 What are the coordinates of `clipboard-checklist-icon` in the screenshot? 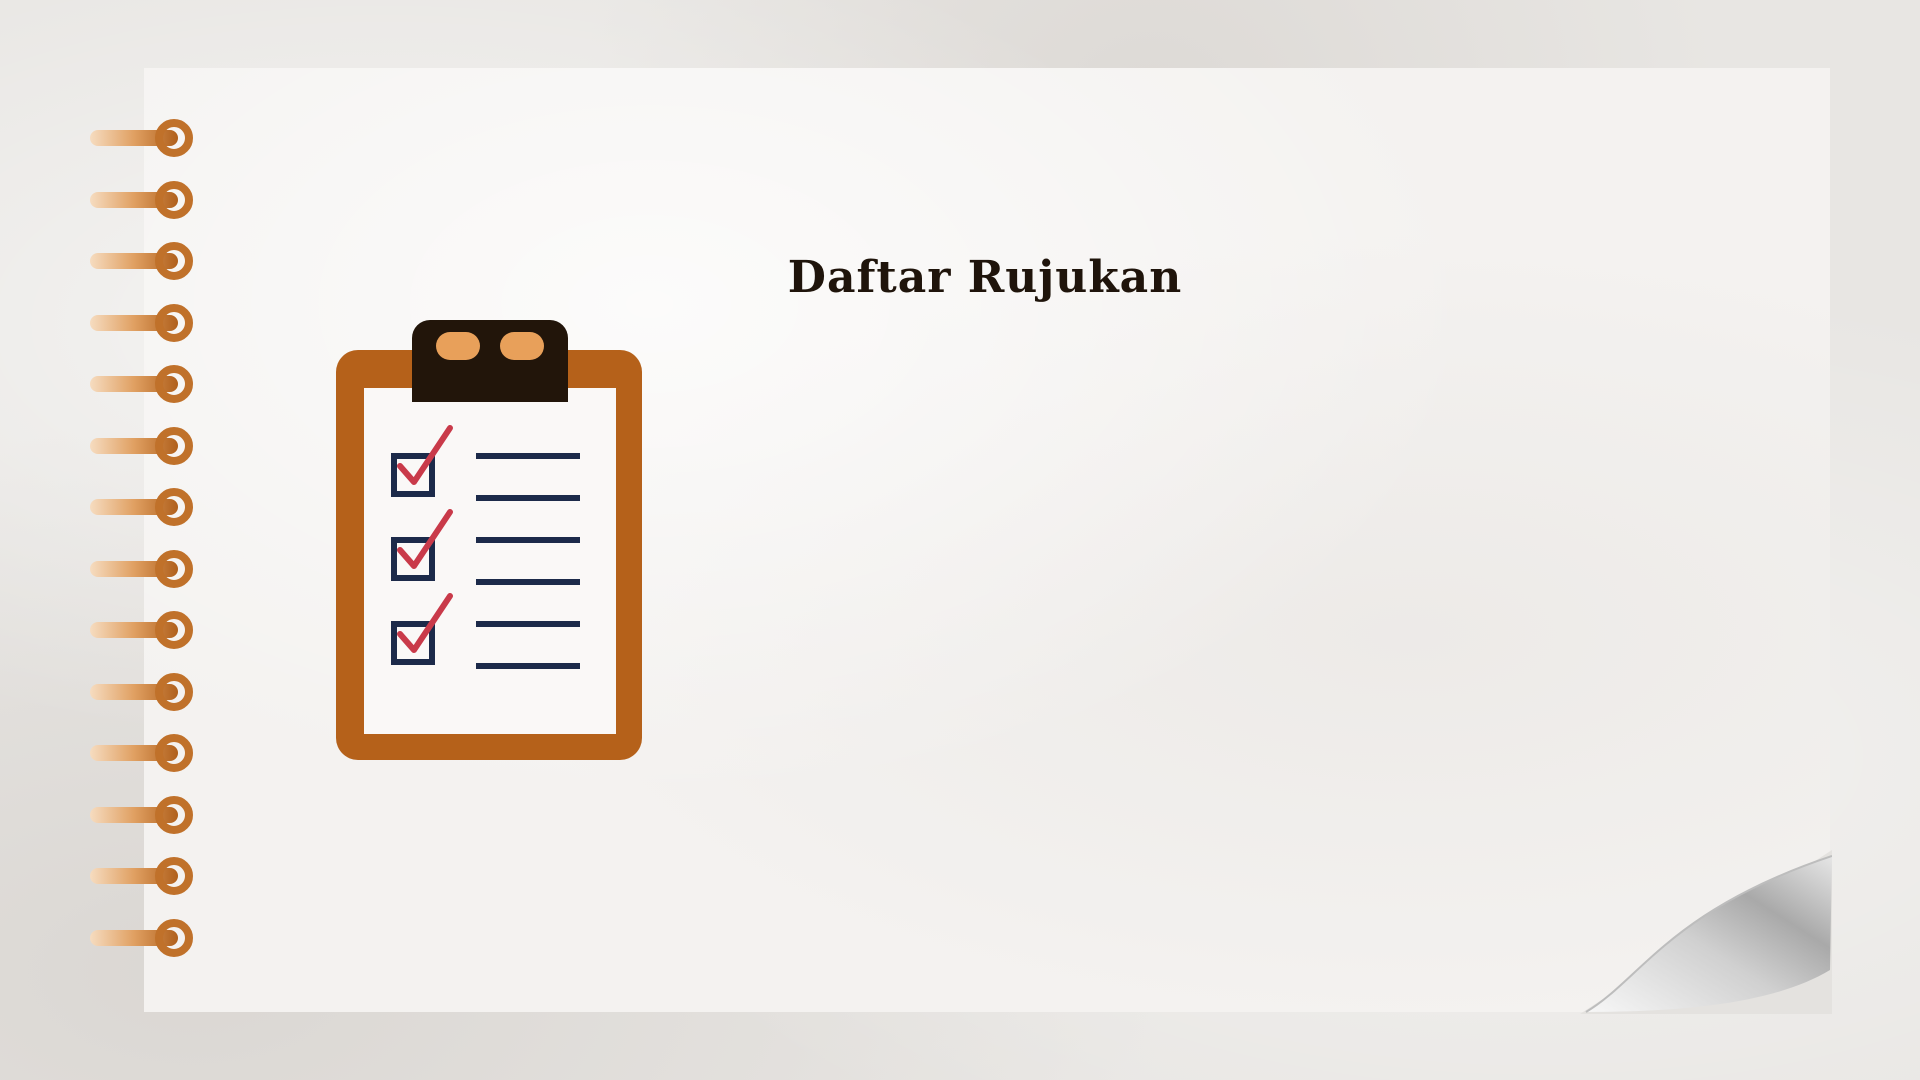 It's located at (489, 540).